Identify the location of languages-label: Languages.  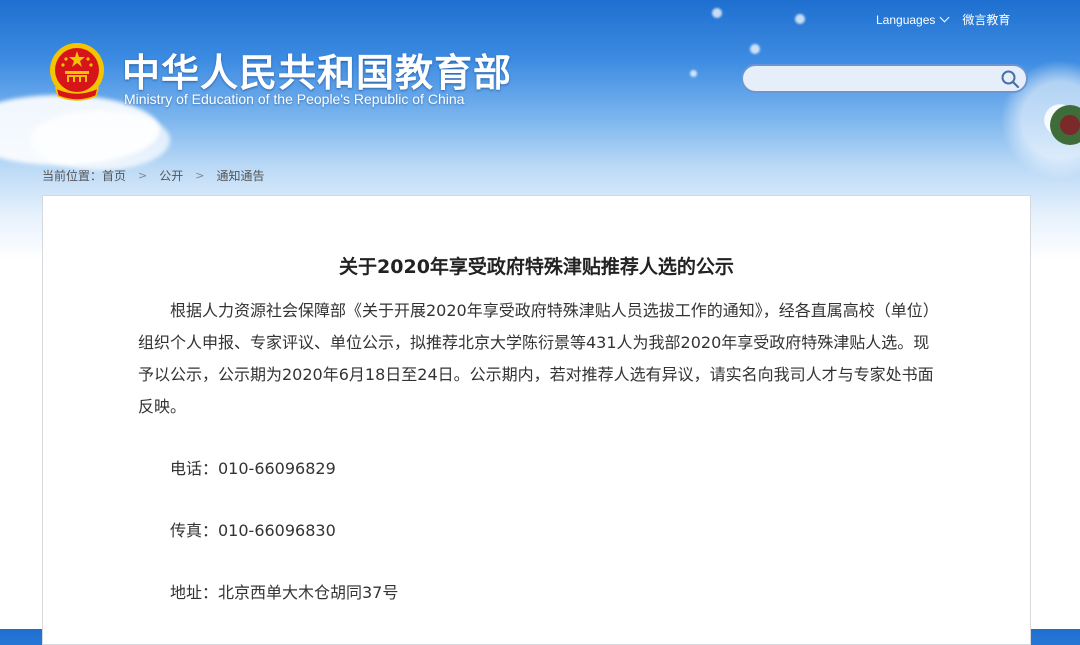
(906, 19).